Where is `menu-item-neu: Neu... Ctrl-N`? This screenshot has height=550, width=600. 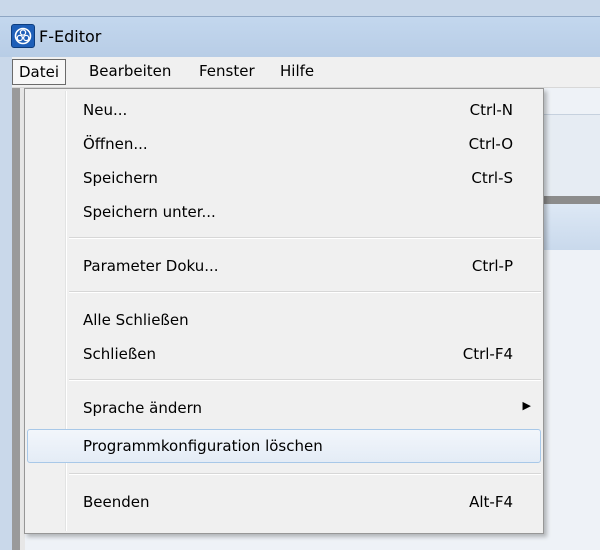
menu-item-neu: Neu... Ctrl-N is located at coordinates (284, 110).